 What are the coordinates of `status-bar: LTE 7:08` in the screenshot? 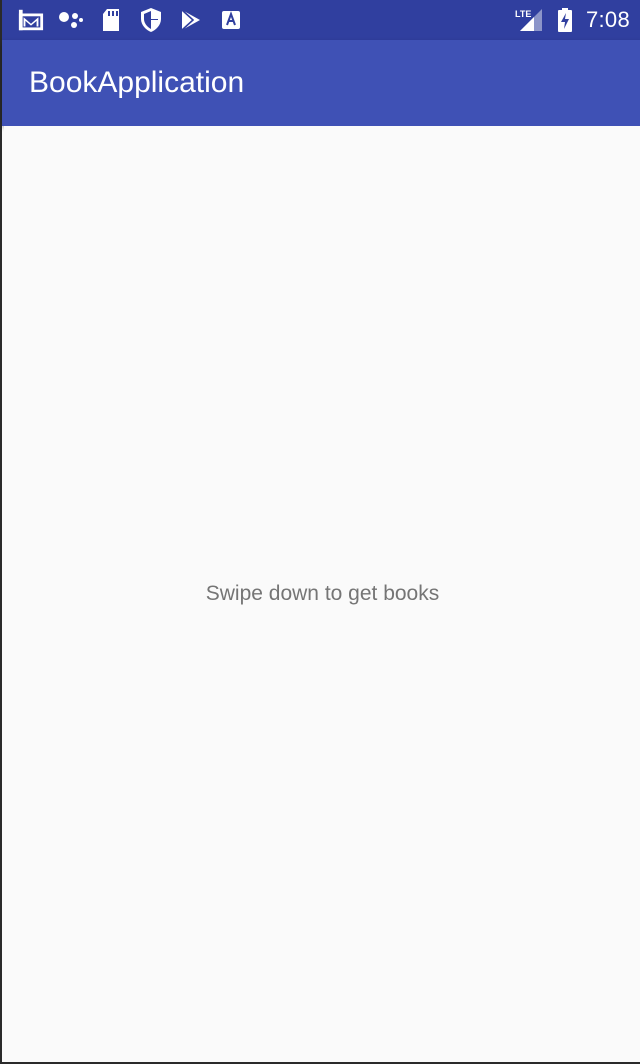 It's located at (321, 20).